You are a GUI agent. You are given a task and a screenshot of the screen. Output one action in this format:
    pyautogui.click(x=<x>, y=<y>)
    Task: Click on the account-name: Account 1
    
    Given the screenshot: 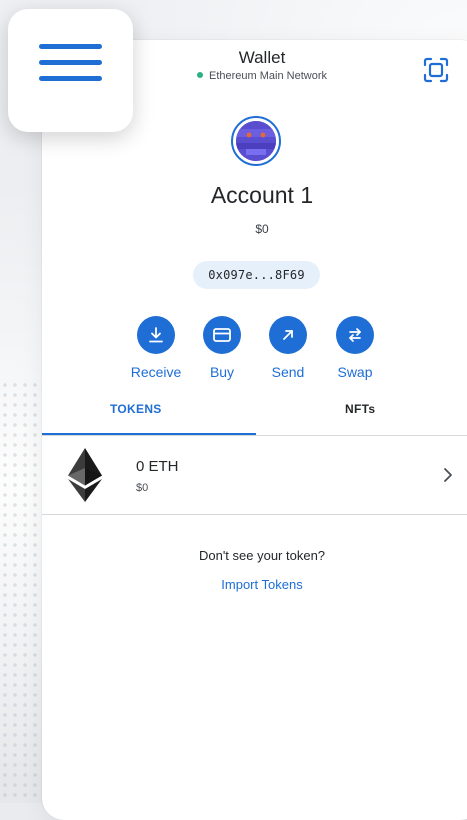 What is the action you would take?
    pyautogui.click(x=254, y=195)
    